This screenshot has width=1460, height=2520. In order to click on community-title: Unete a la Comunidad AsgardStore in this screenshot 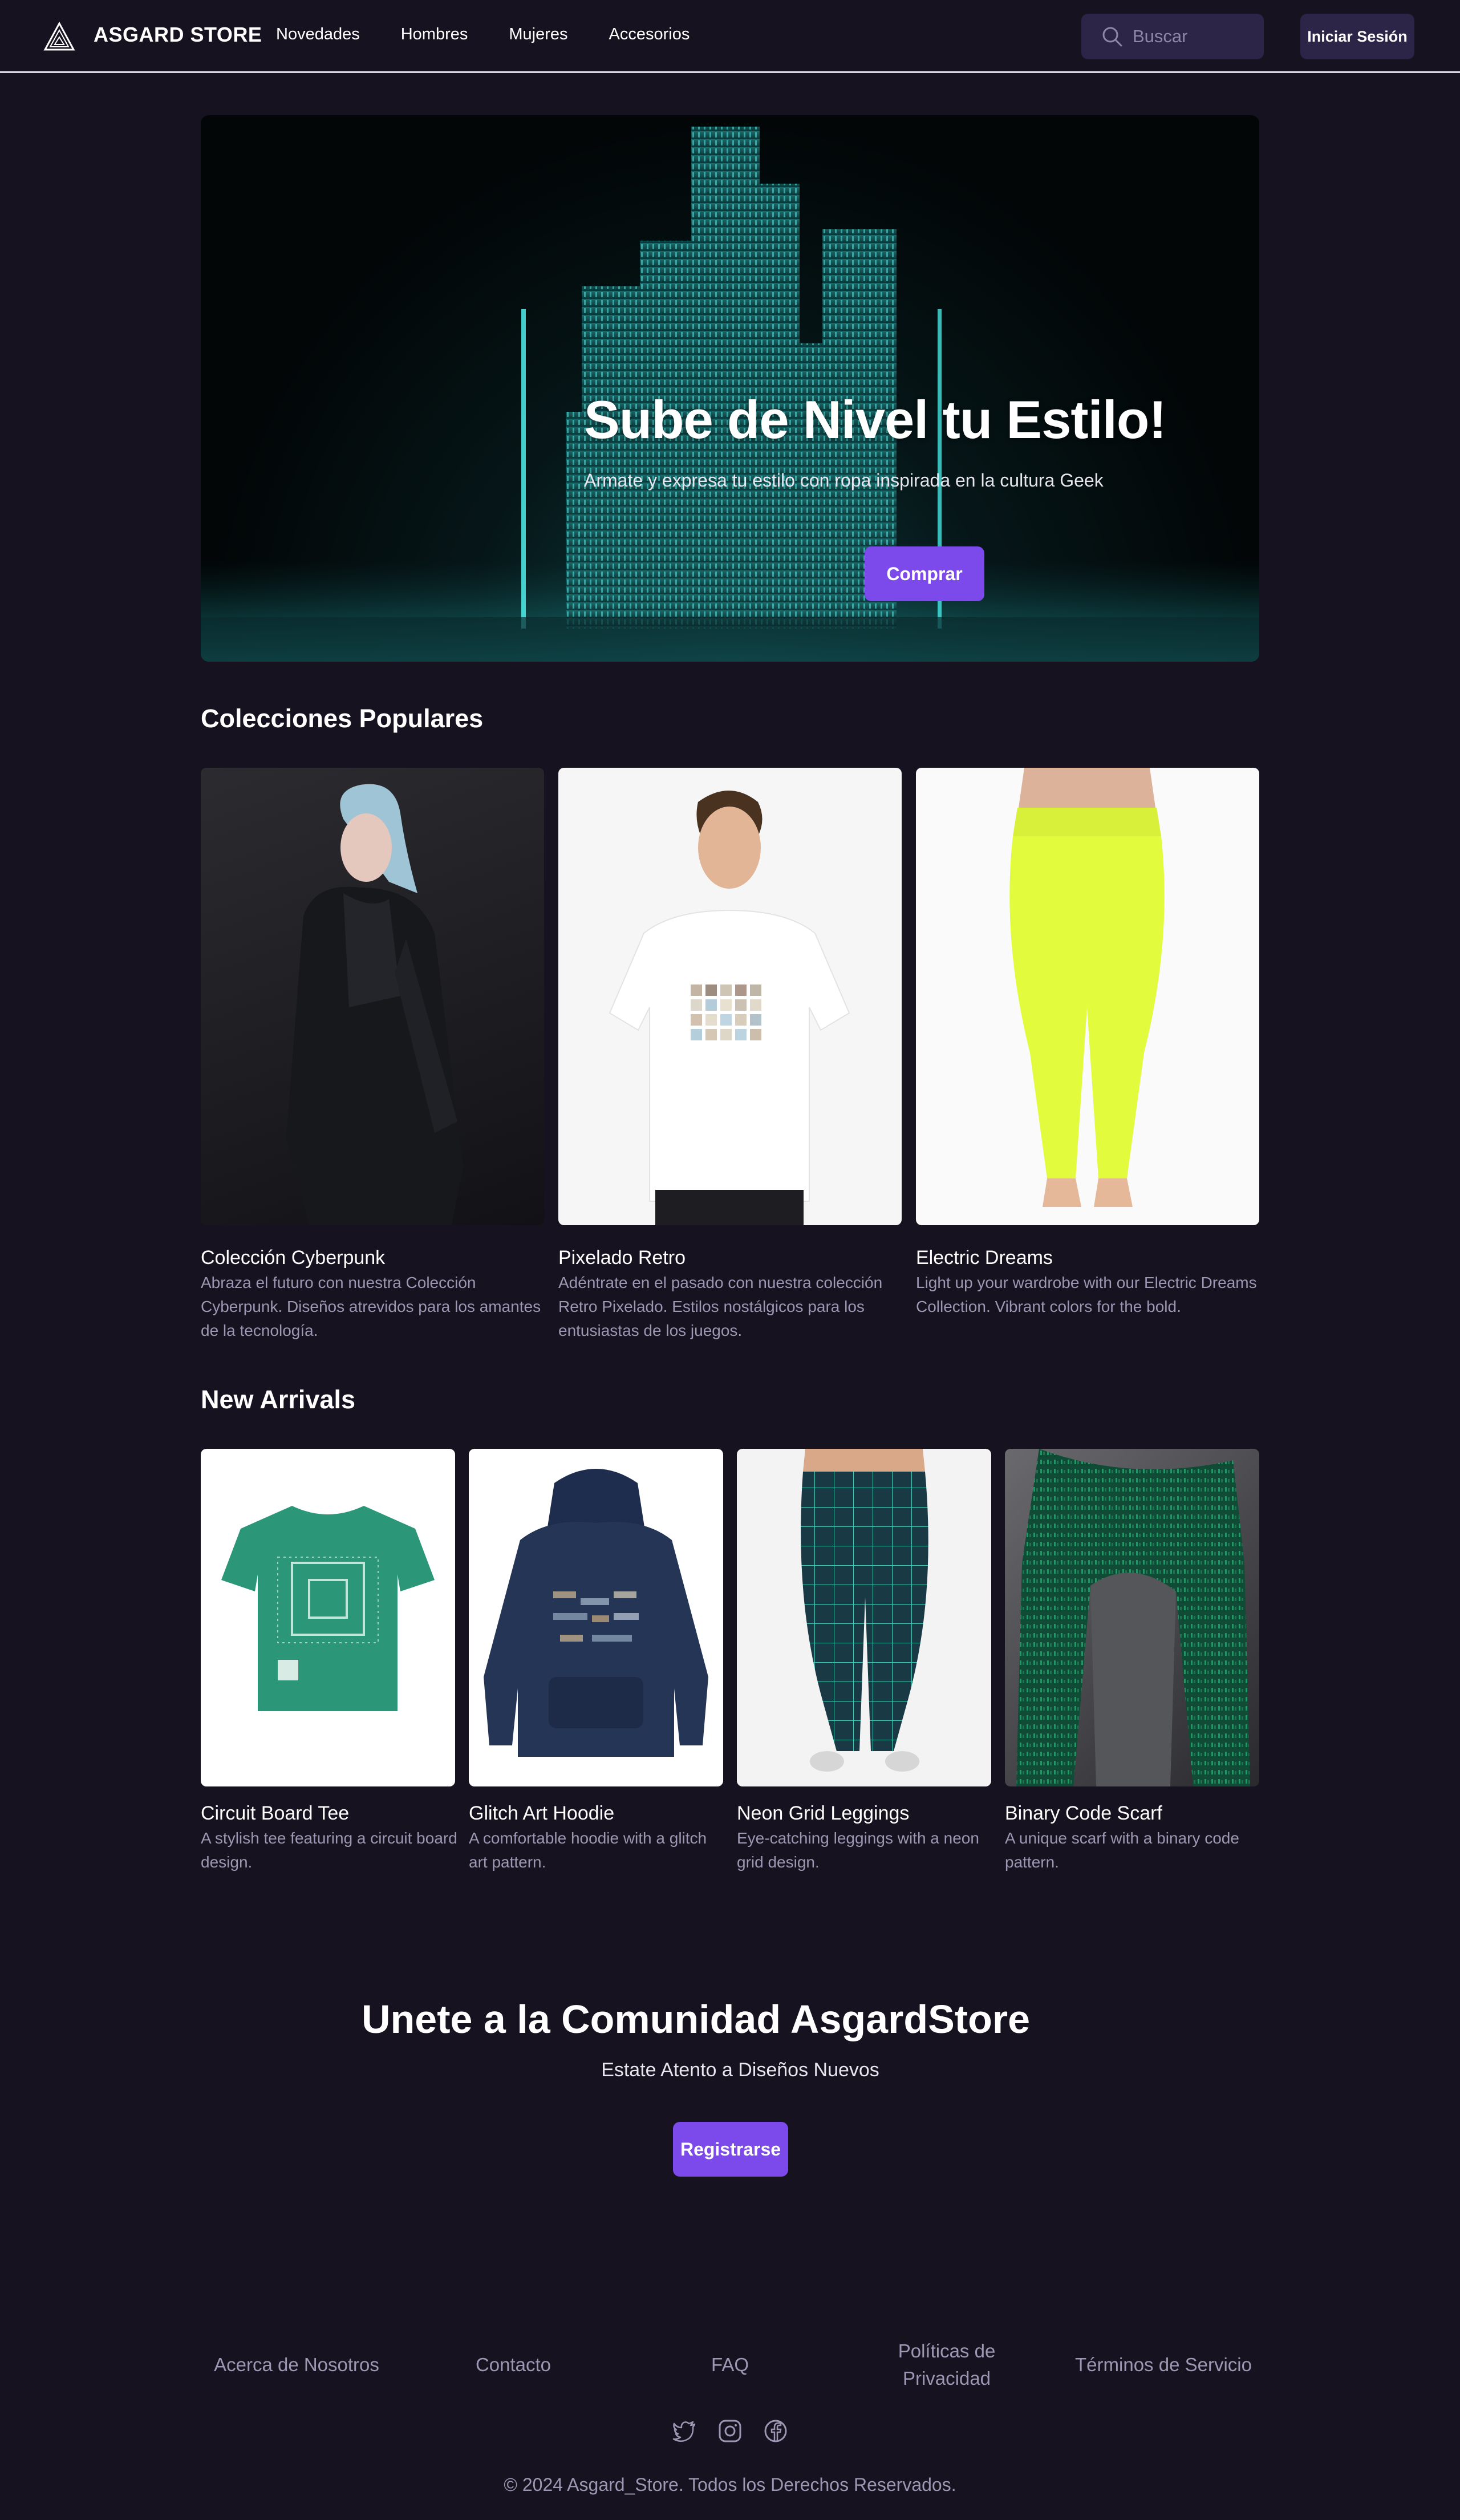, I will do `click(696, 2019)`.